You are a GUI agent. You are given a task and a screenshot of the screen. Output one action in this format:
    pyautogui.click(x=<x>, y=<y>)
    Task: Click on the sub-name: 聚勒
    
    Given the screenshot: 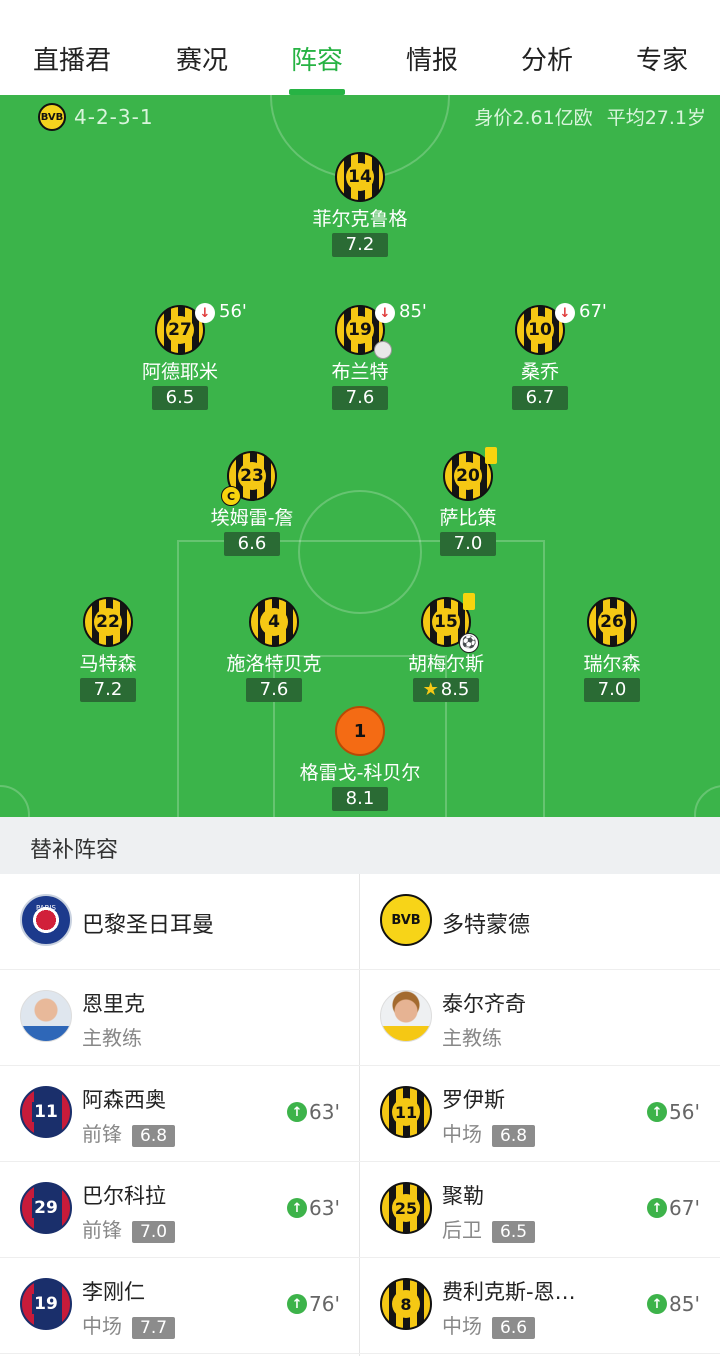 What is the action you would take?
    pyautogui.click(x=463, y=1196)
    